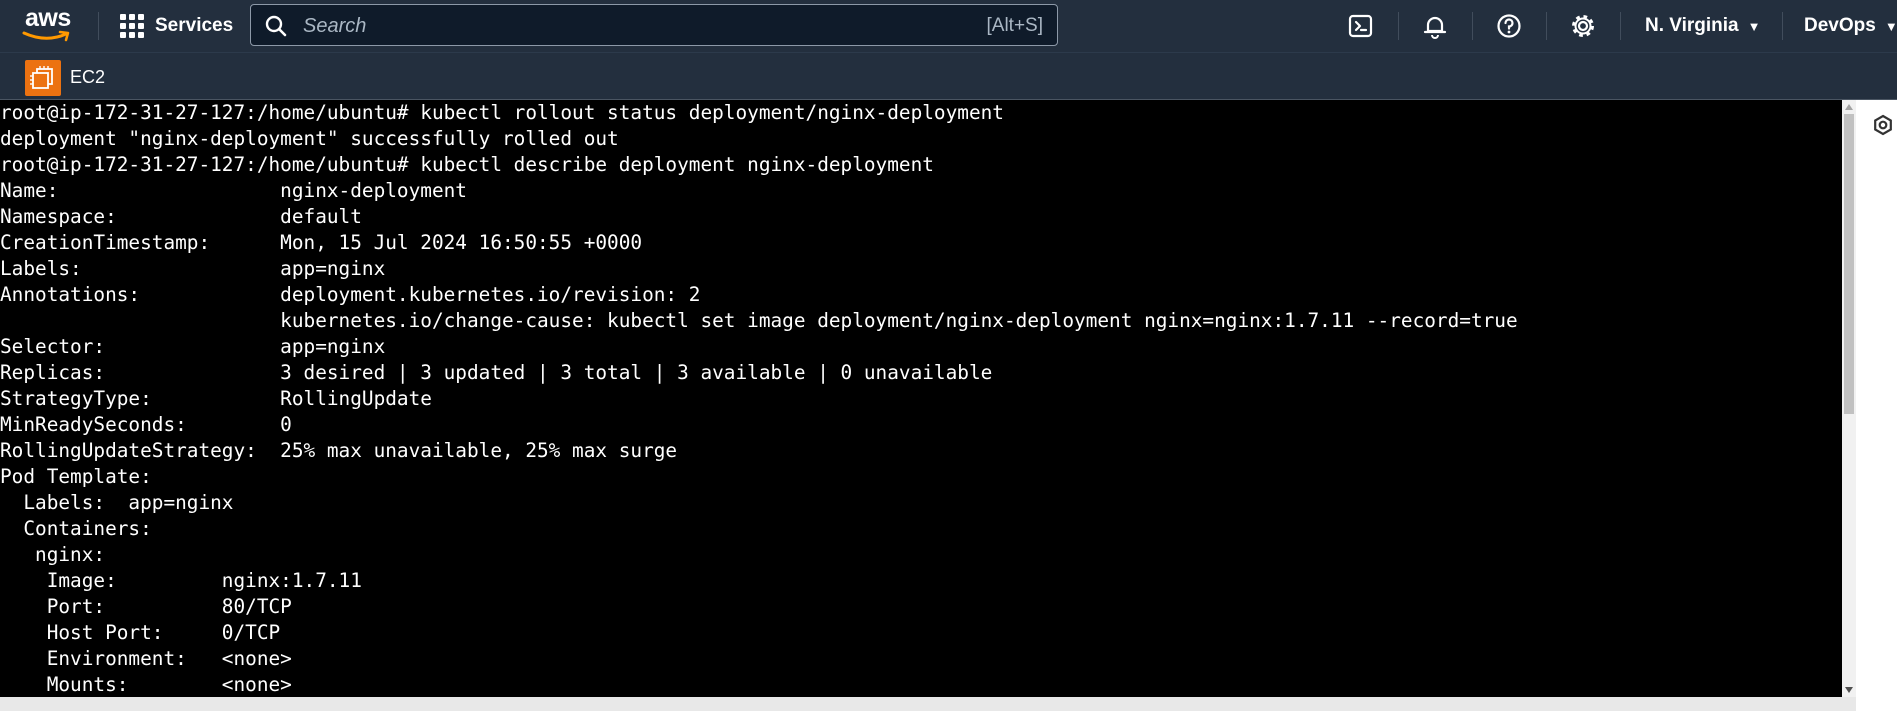  What do you see at coordinates (1849, 690) in the screenshot?
I see `scroll-down-arrow-icon` at bounding box center [1849, 690].